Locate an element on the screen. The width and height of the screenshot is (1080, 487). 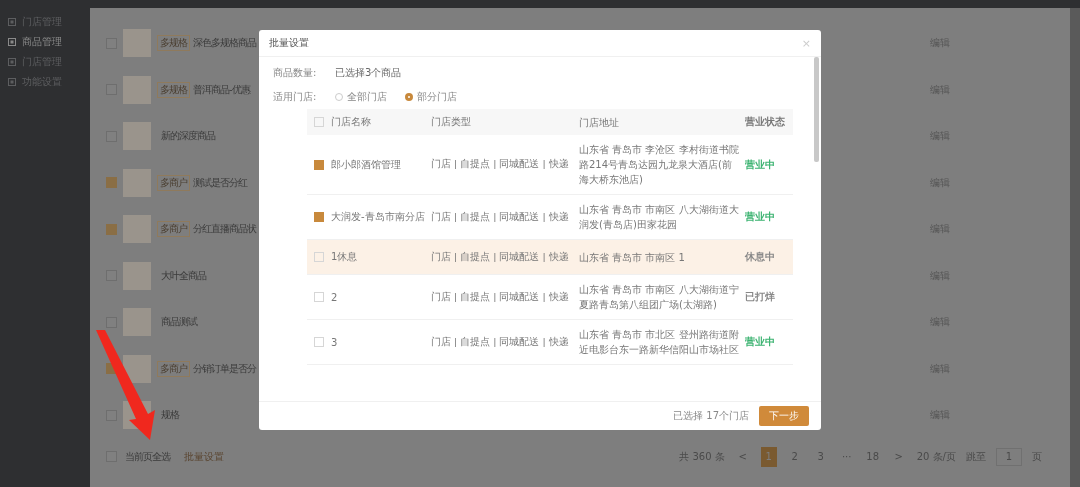
radio-icon is located at coordinates (409, 97).